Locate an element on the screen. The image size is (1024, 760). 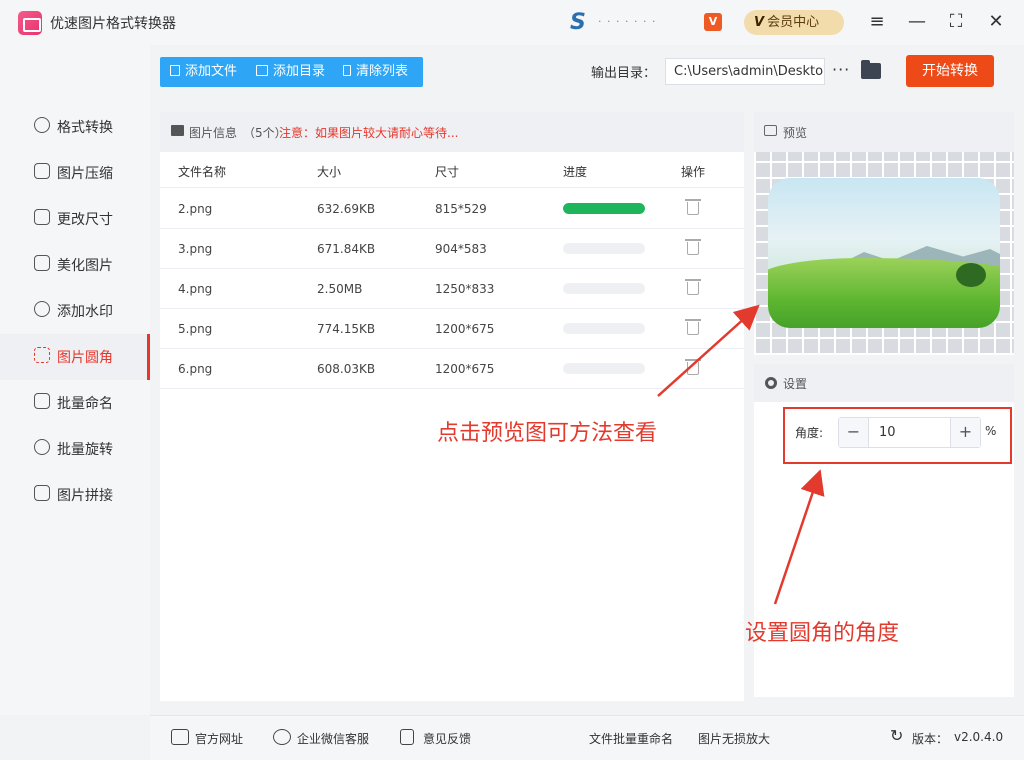
file-icon is located at coordinates (175, 70).